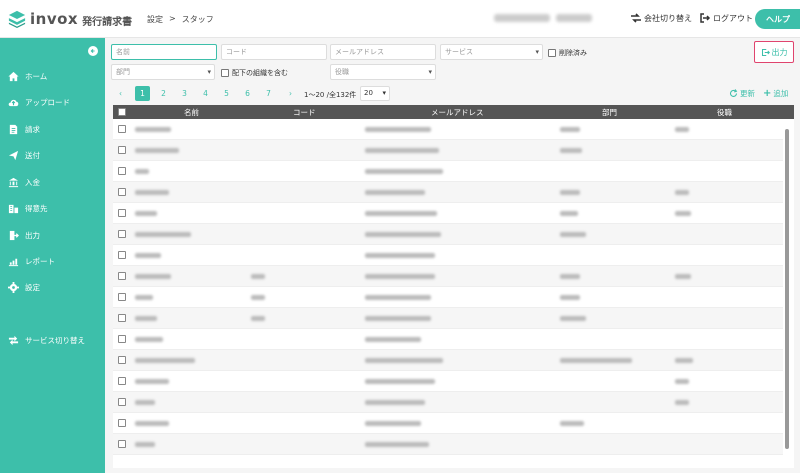 The image size is (800, 473). I want to click on sidebar-item-invoice: 請求, so click(52, 129).